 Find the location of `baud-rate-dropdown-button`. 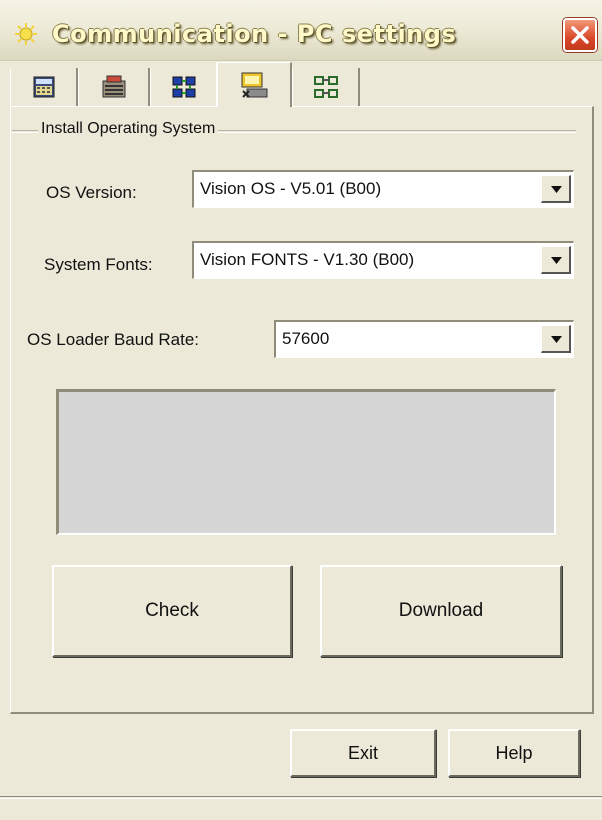

baud-rate-dropdown-button is located at coordinates (556, 339).